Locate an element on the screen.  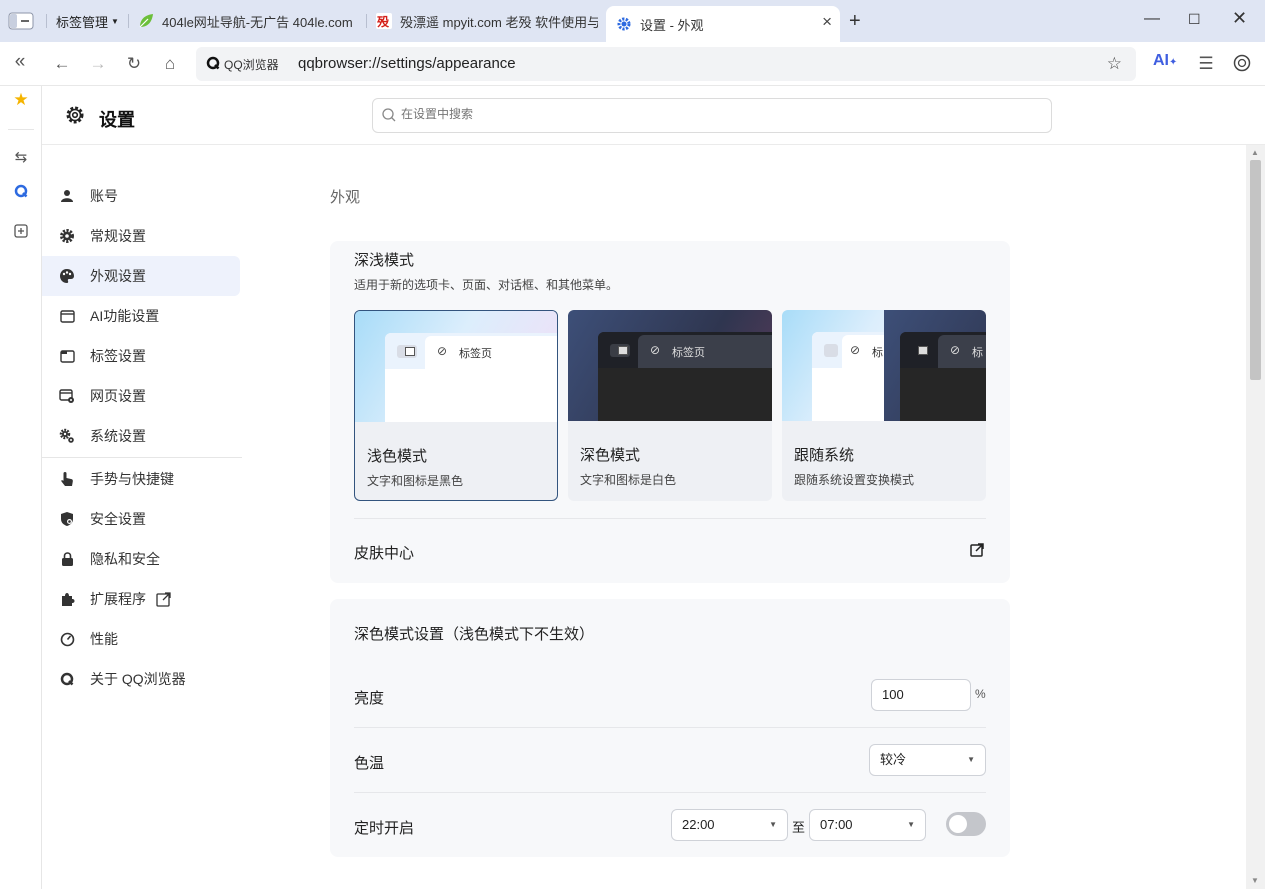
minimize-icon: — is located at coordinates (1152, 19).